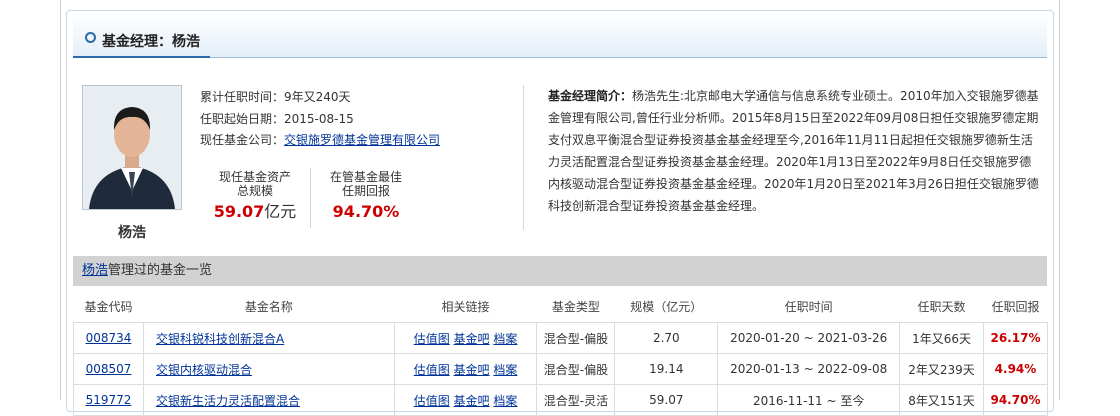  What do you see at coordinates (280, 211) in the screenshot?
I see `assets-unit: 亿元` at bounding box center [280, 211].